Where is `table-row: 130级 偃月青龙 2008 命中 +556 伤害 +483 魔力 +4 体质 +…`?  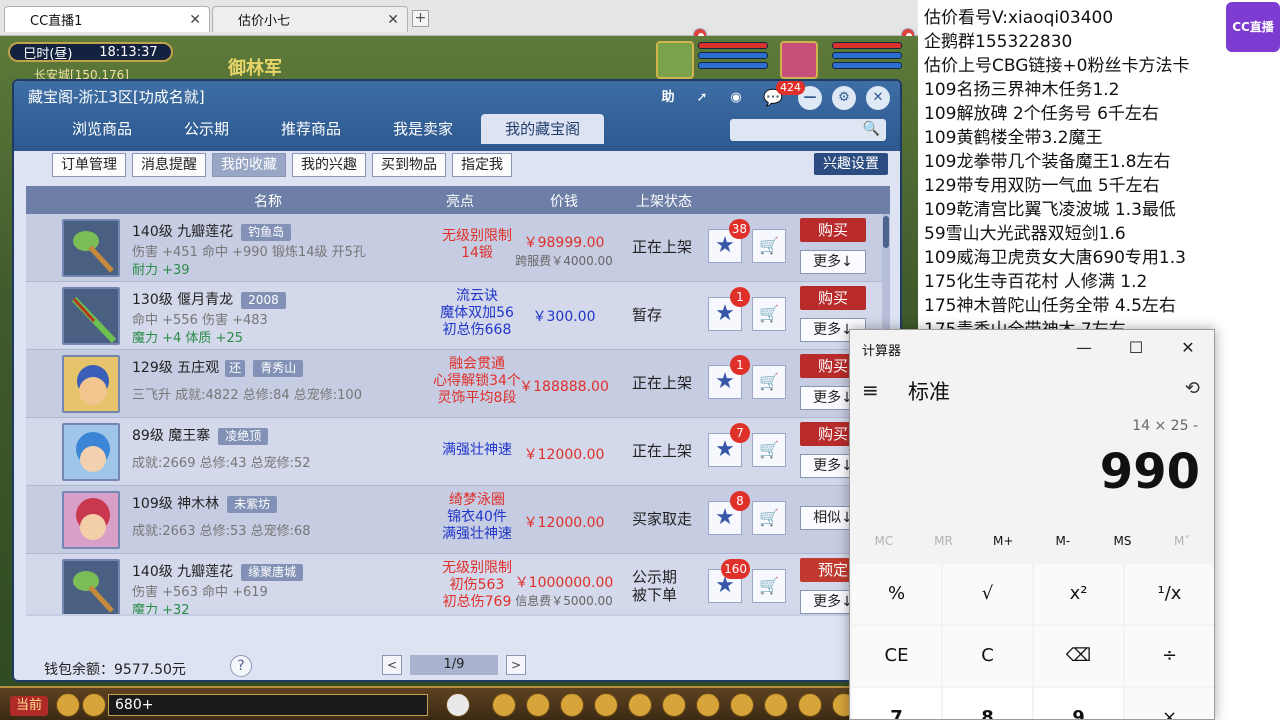
table-row: 130级 偃月青龙 2008 命中 +556 伤害 +483 魔力 +4 体质 +… is located at coordinates (454, 316).